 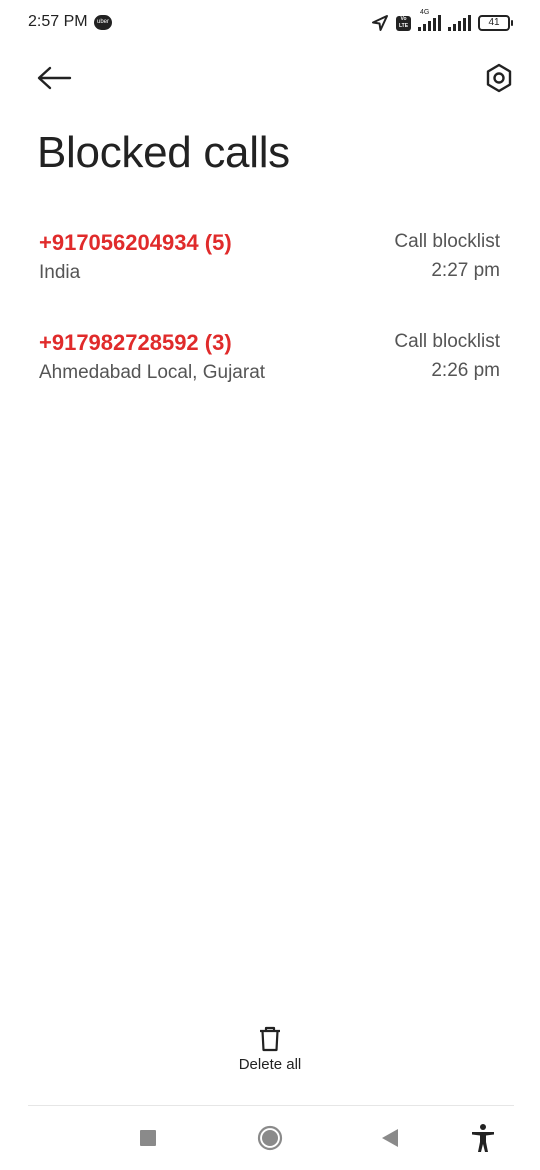 What do you see at coordinates (465, 270) in the screenshot?
I see `call-time: 2:27 pm` at bounding box center [465, 270].